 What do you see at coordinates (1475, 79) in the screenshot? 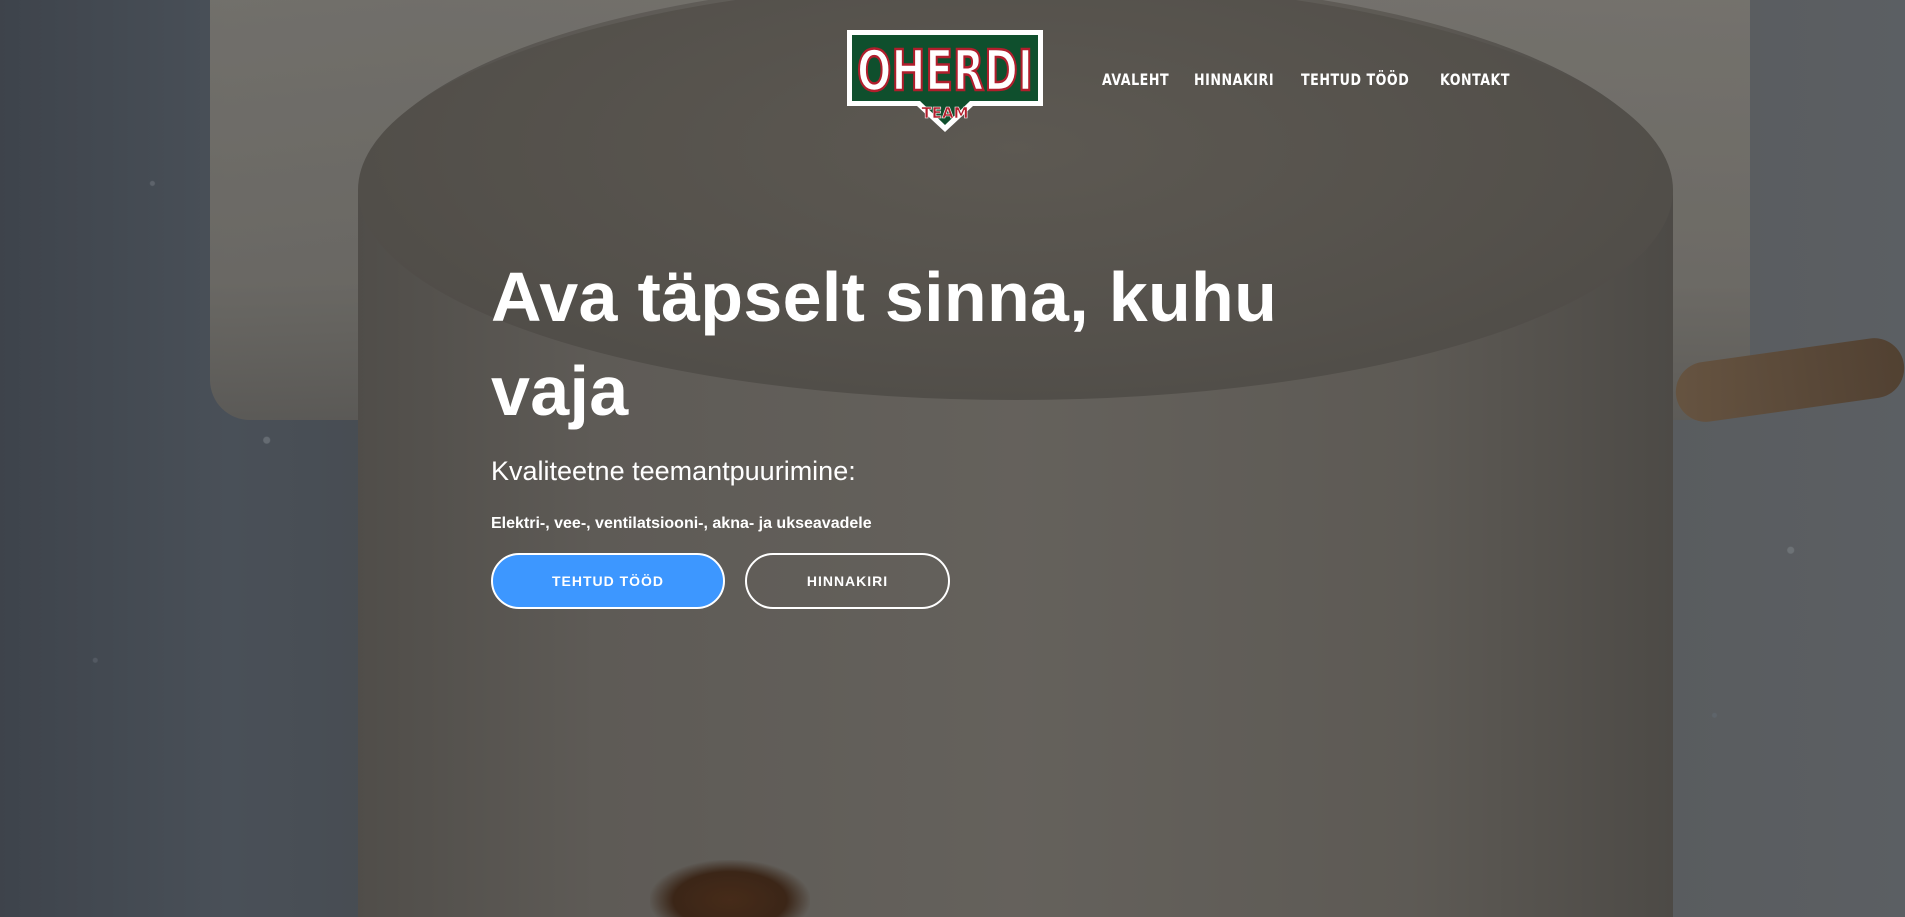
I see `nav-item-kontakt: KONTAKT` at bounding box center [1475, 79].